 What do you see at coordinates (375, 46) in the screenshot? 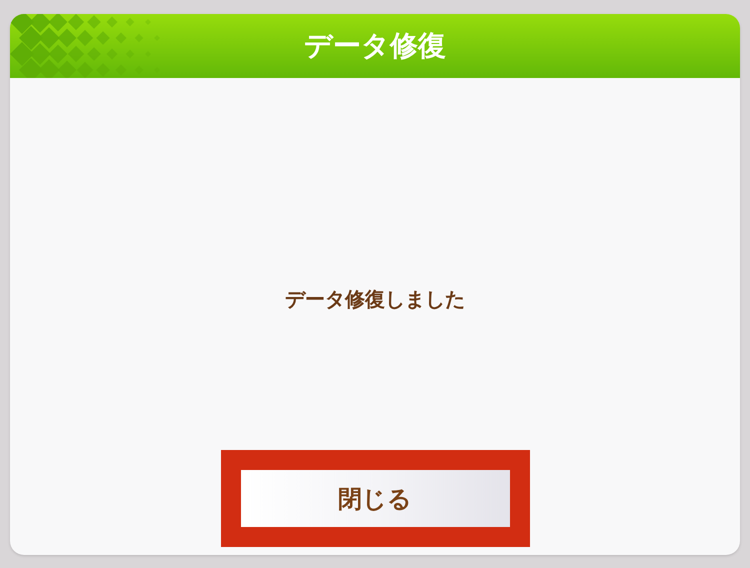
I see `dialog-title: データ修復` at bounding box center [375, 46].